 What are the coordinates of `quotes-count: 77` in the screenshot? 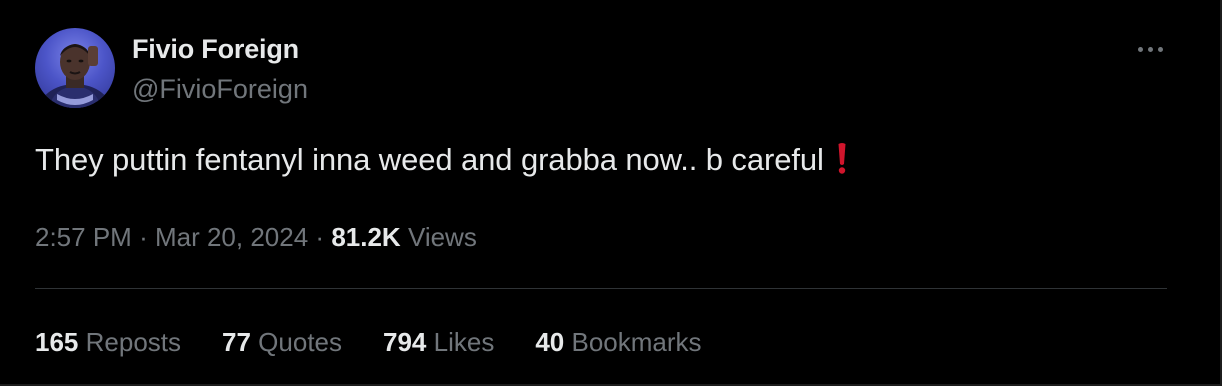 It's located at (236, 342).